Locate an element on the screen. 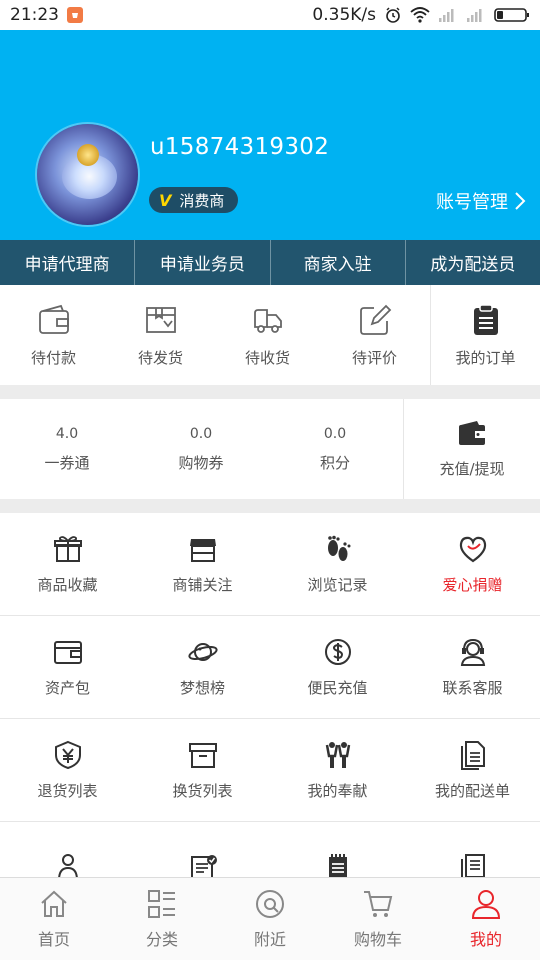 Image resolution: width=540 pixels, height=960 pixels. shopping-voucher-value: 0.0 is located at coordinates (201, 433).